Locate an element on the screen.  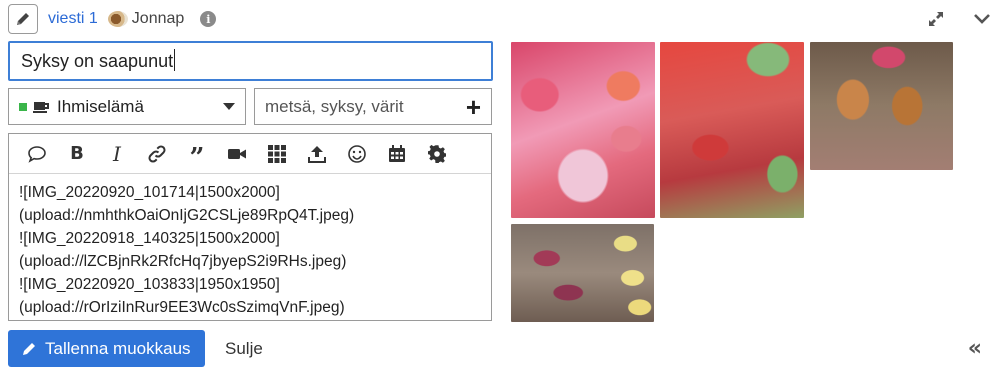
text-caret is located at coordinates (175, 60).